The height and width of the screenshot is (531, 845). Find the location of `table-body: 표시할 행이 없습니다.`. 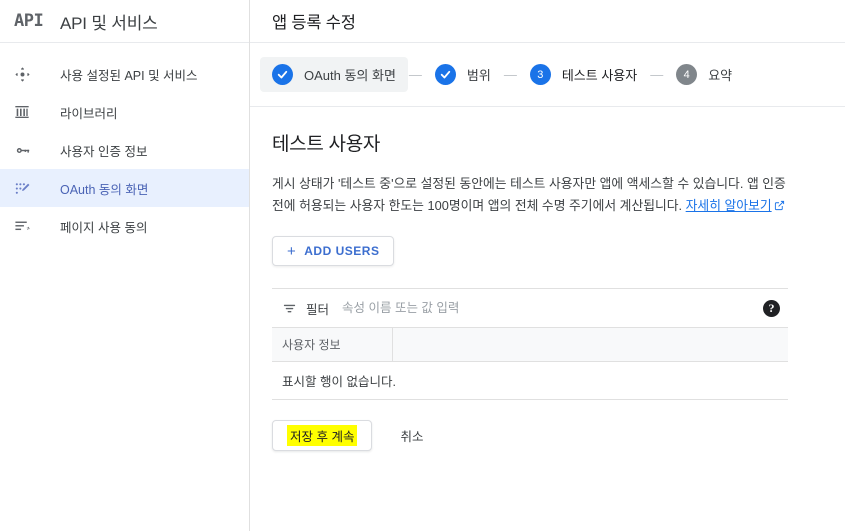

table-body: 표시할 행이 없습니다. is located at coordinates (530, 380).